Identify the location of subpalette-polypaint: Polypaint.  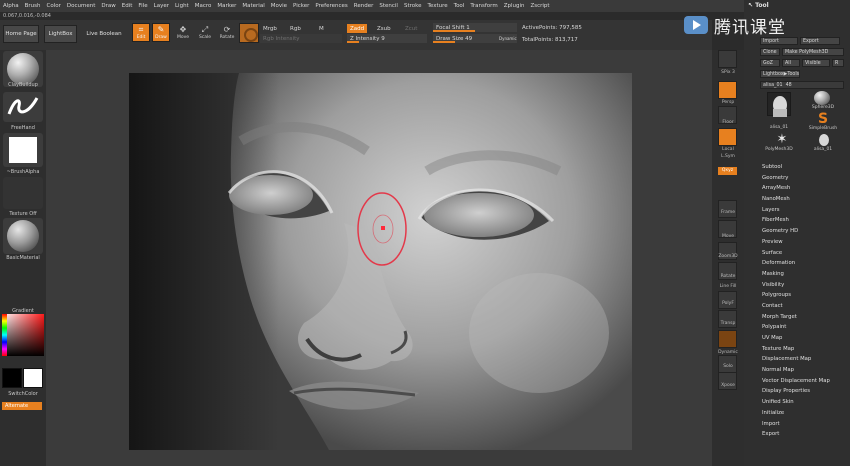
(806, 327).